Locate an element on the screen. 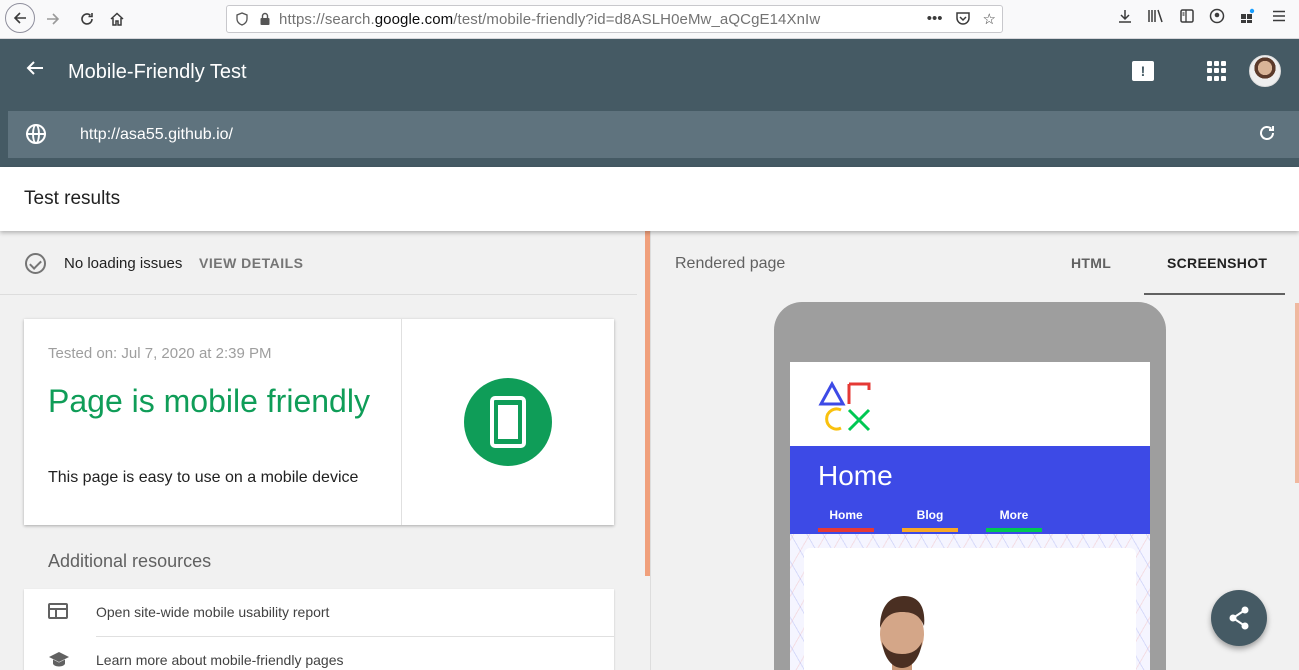  check-circle-icon is located at coordinates (35, 263).